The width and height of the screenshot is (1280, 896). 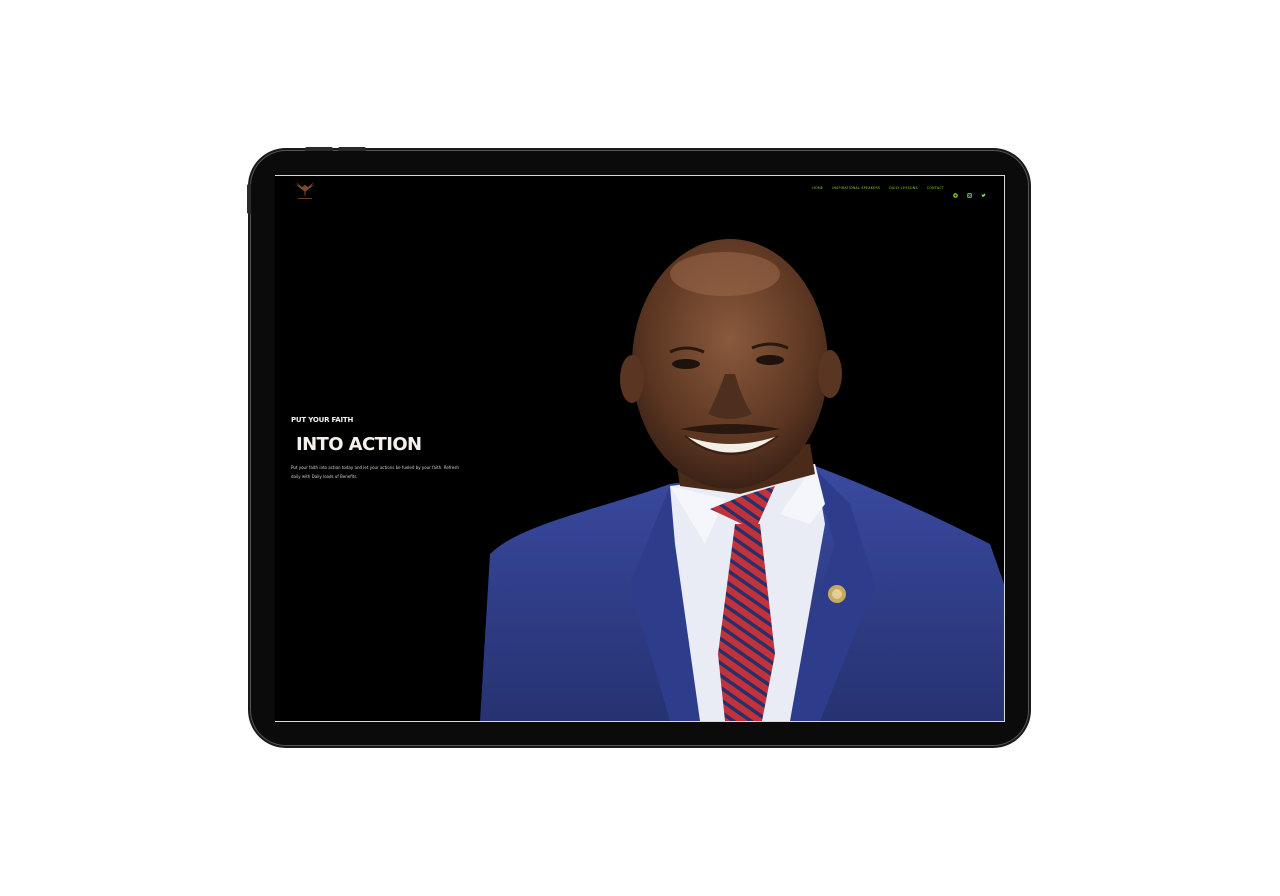 What do you see at coordinates (359, 444) in the screenshot?
I see `hero-headline: INTO ACTION` at bounding box center [359, 444].